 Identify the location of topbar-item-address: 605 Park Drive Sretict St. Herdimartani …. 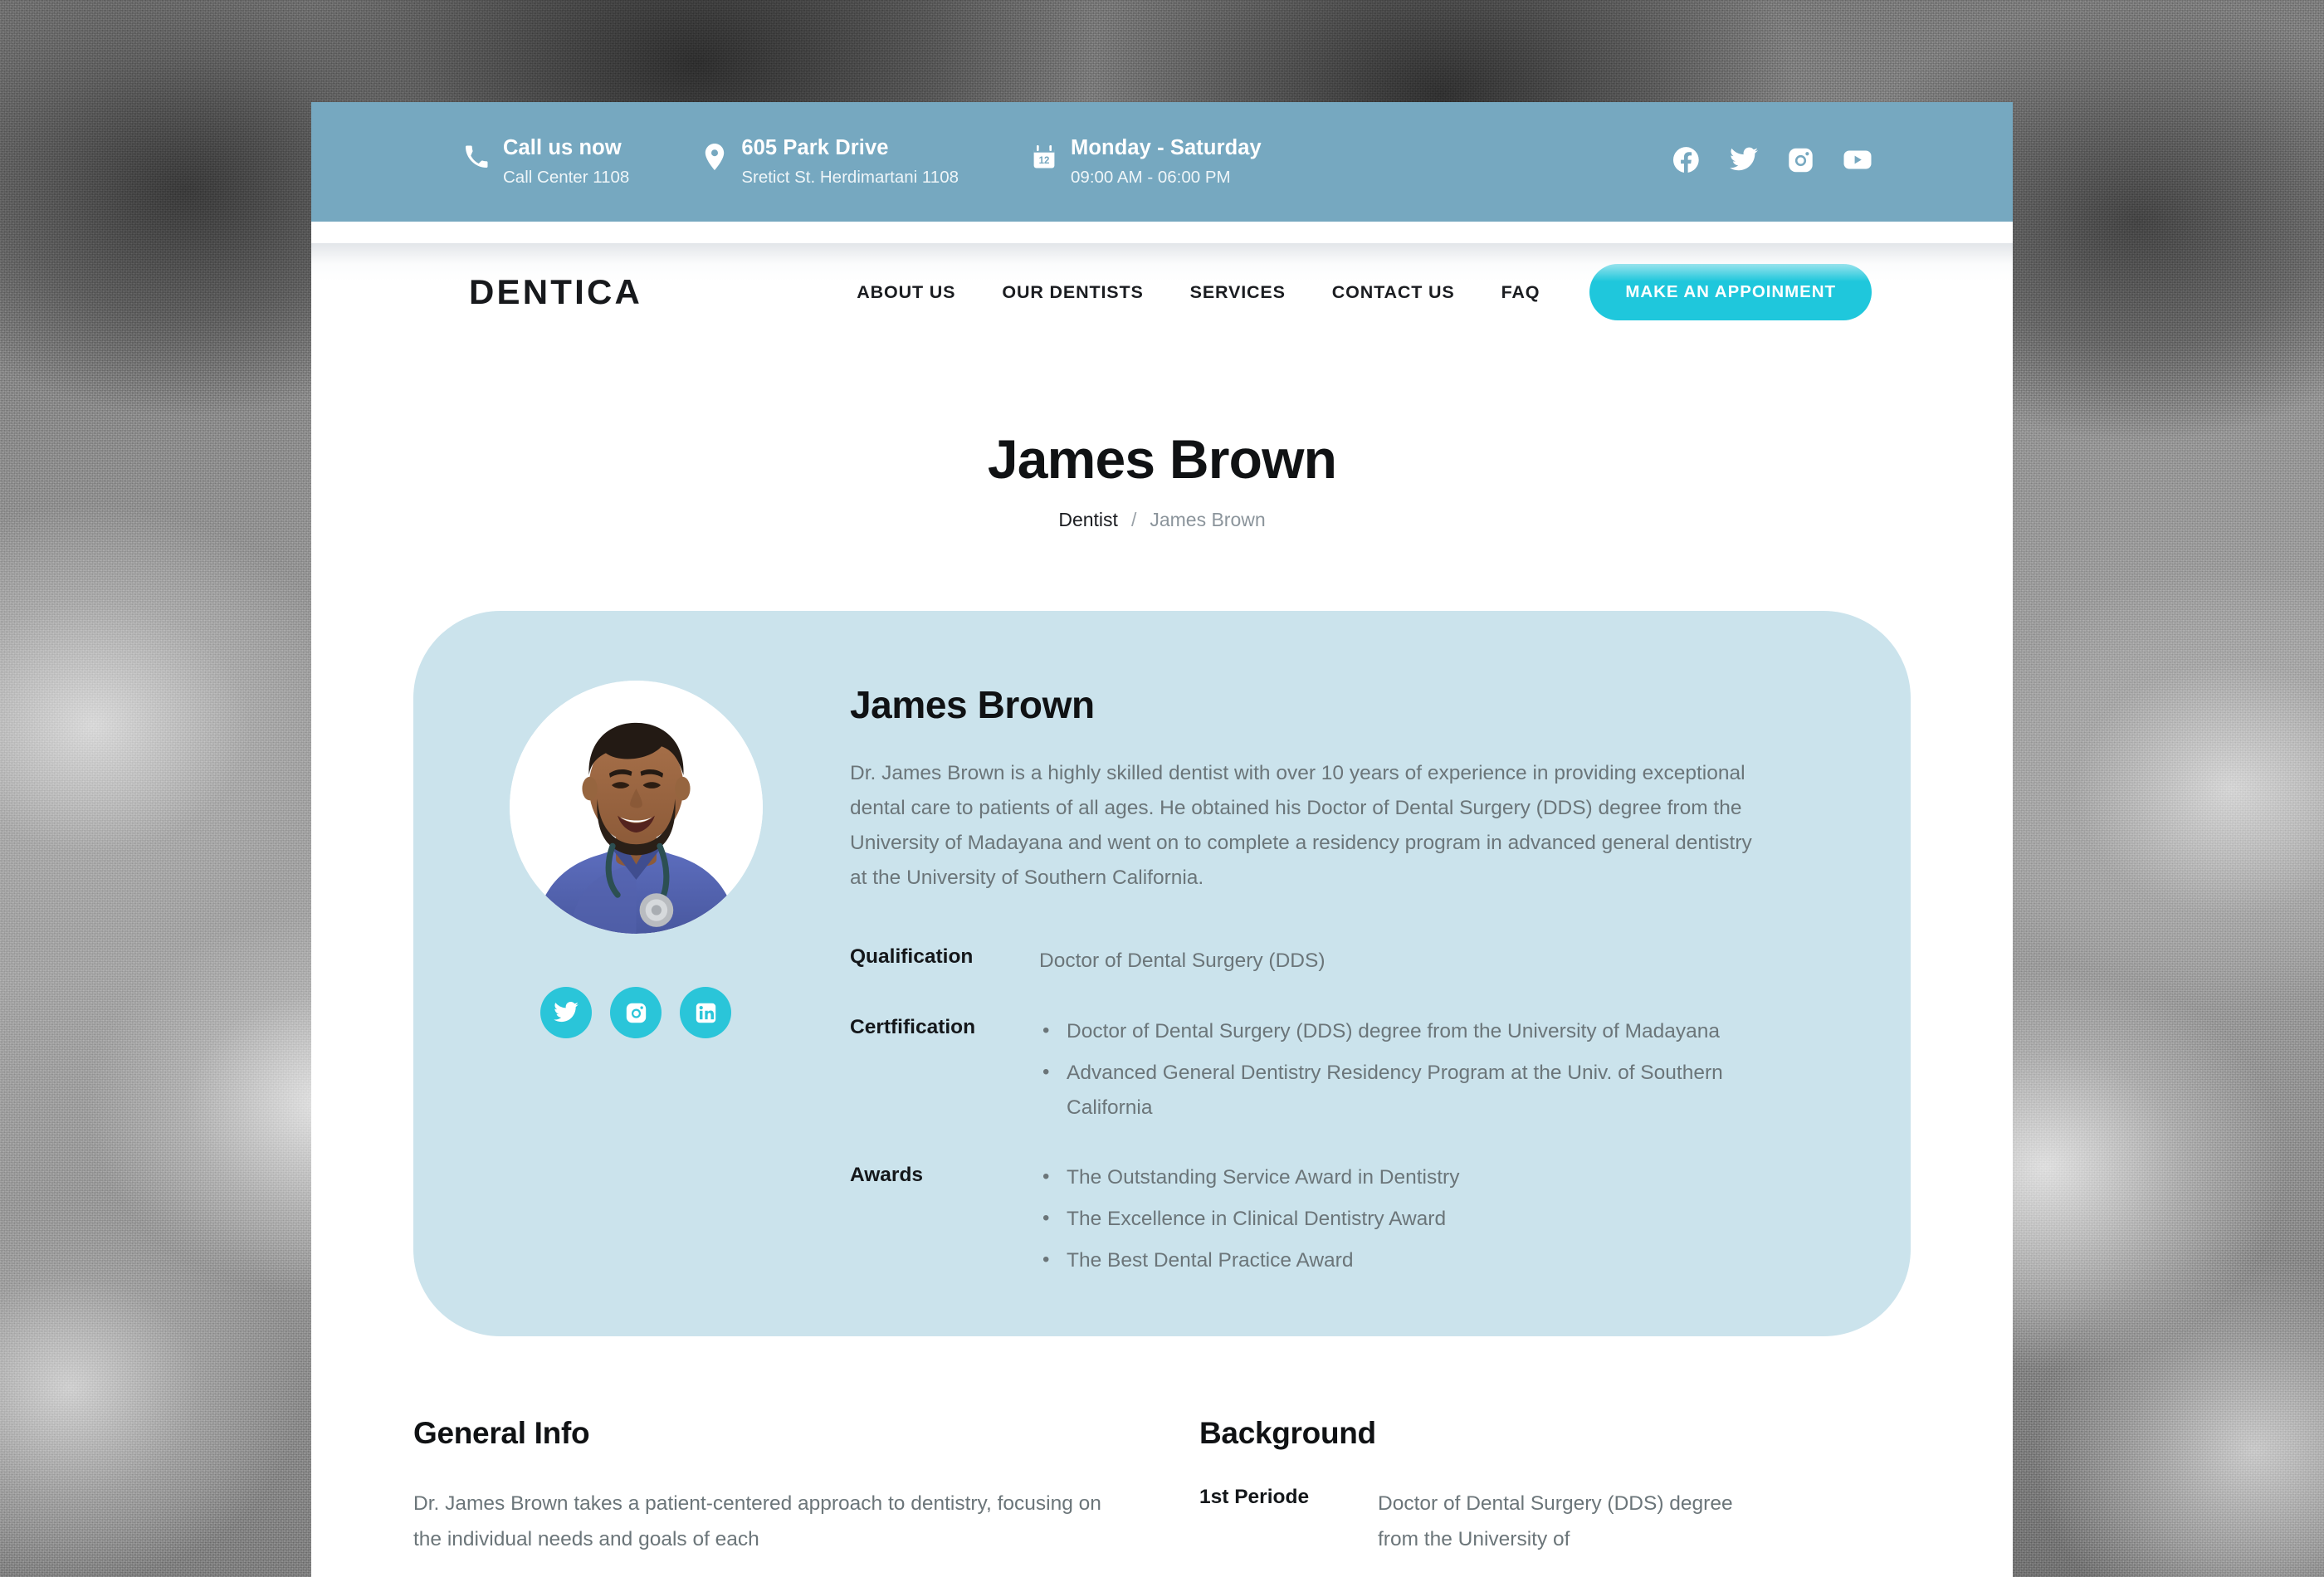
(830, 161).